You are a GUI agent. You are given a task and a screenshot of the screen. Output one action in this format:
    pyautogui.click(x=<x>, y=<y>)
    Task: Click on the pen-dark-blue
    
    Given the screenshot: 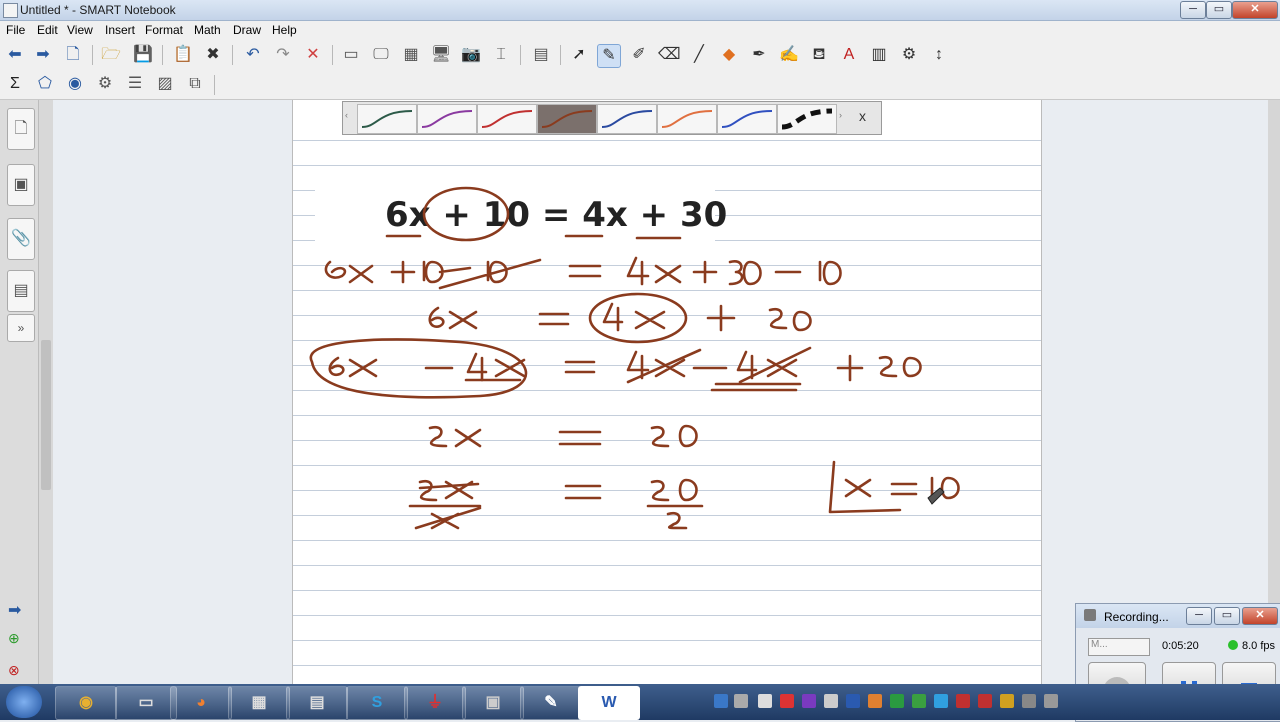 What is the action you would take?
    pyautogui.click(x=747, y=119)
    